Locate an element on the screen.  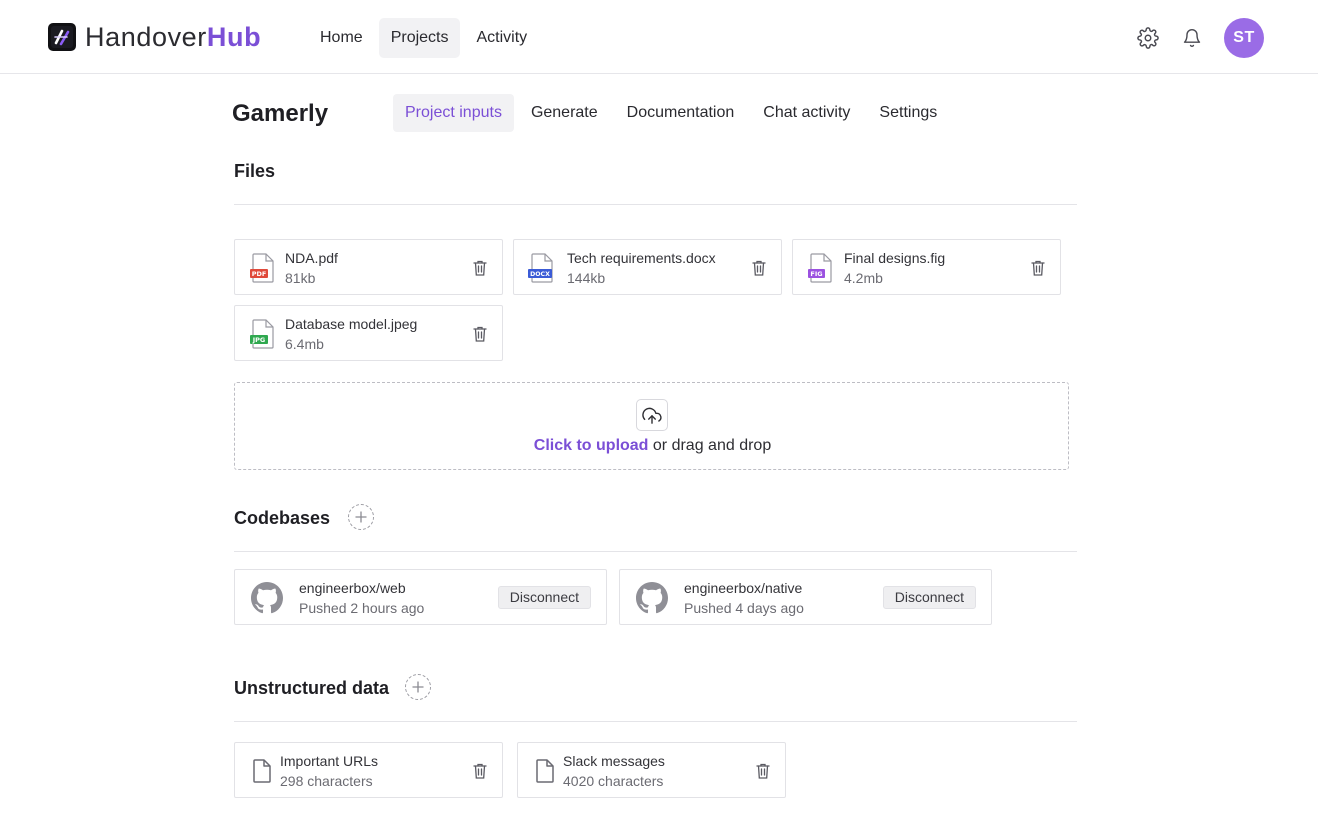
pdf-file-icon: PDF is located at coordinates (262, 268).